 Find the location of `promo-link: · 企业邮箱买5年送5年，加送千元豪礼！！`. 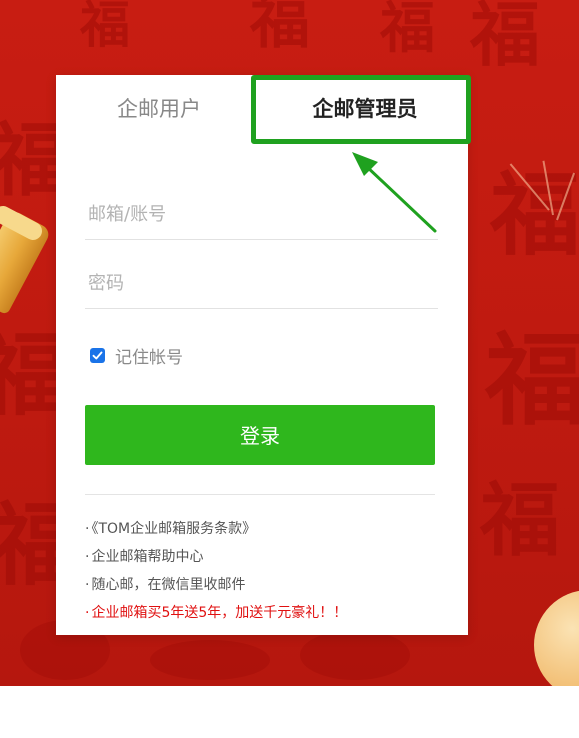

promo-link: · 企业邮箱买5年送5年，加送千元豪礼！！ is located at coordinates (270, 613).